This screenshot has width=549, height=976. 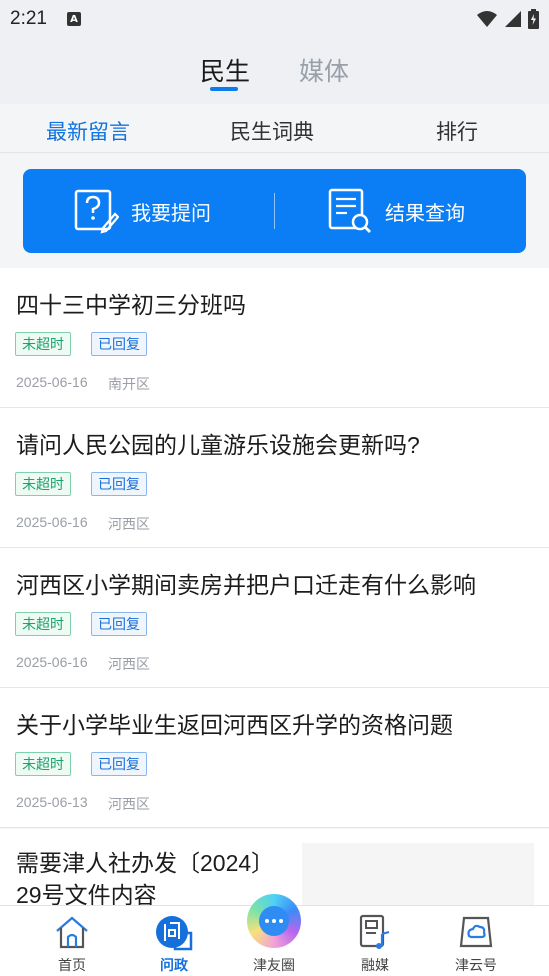 What do you see at coordinates (533, 19) in the screenshot?
I see `battery-icon` at bounding box center [533, 19].